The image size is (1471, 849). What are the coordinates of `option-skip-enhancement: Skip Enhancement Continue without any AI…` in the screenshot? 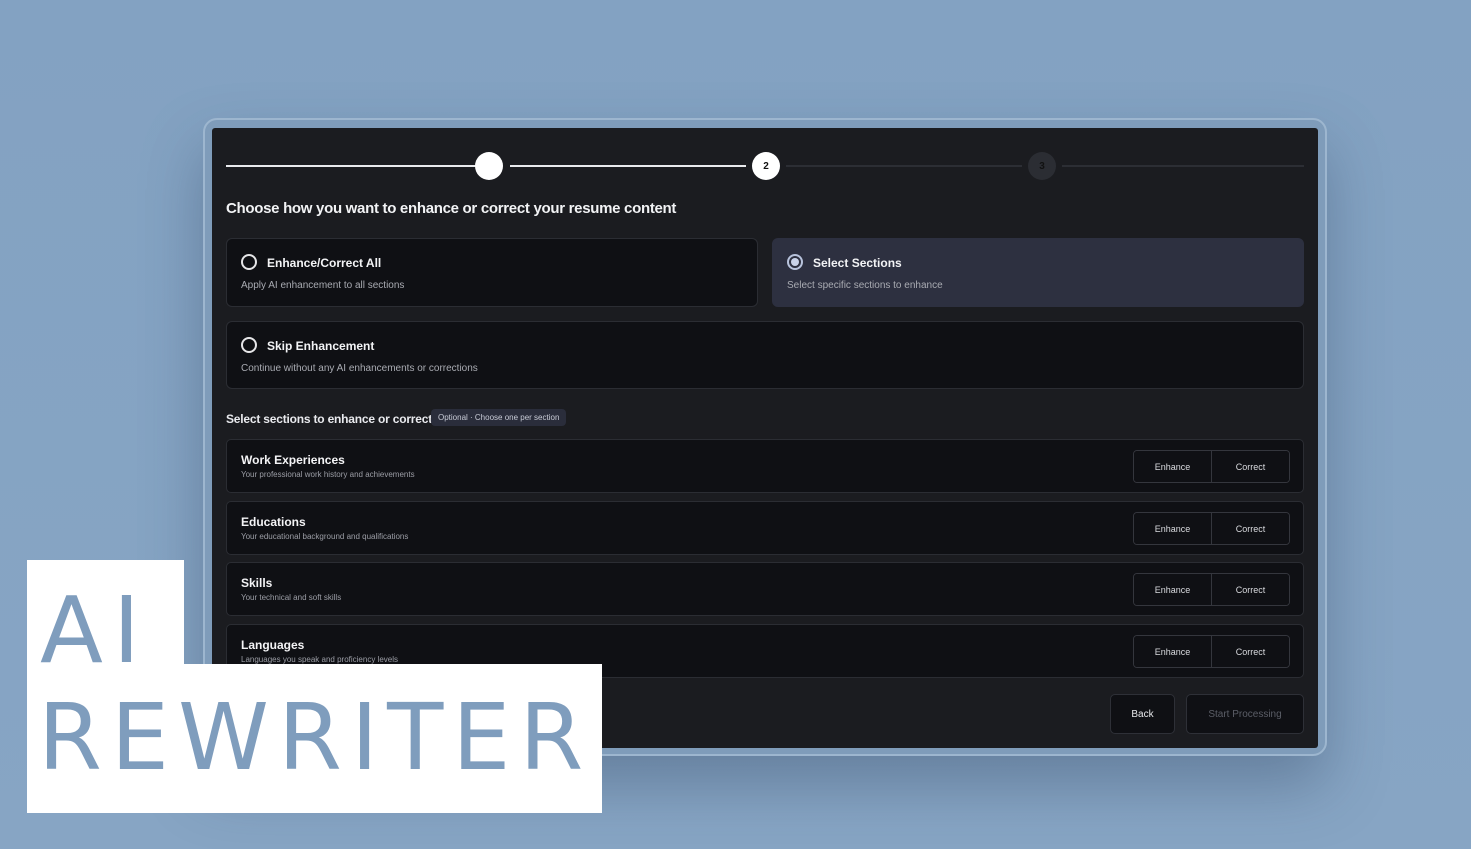 It's located at (765, 355).